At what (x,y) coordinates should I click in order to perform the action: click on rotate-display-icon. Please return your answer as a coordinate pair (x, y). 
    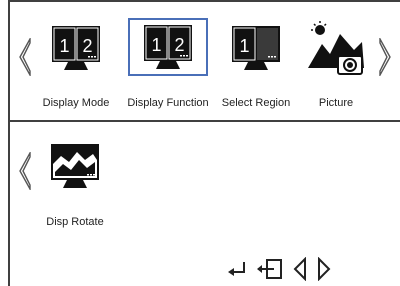
    Looking at the image, I should click on (75, 166).